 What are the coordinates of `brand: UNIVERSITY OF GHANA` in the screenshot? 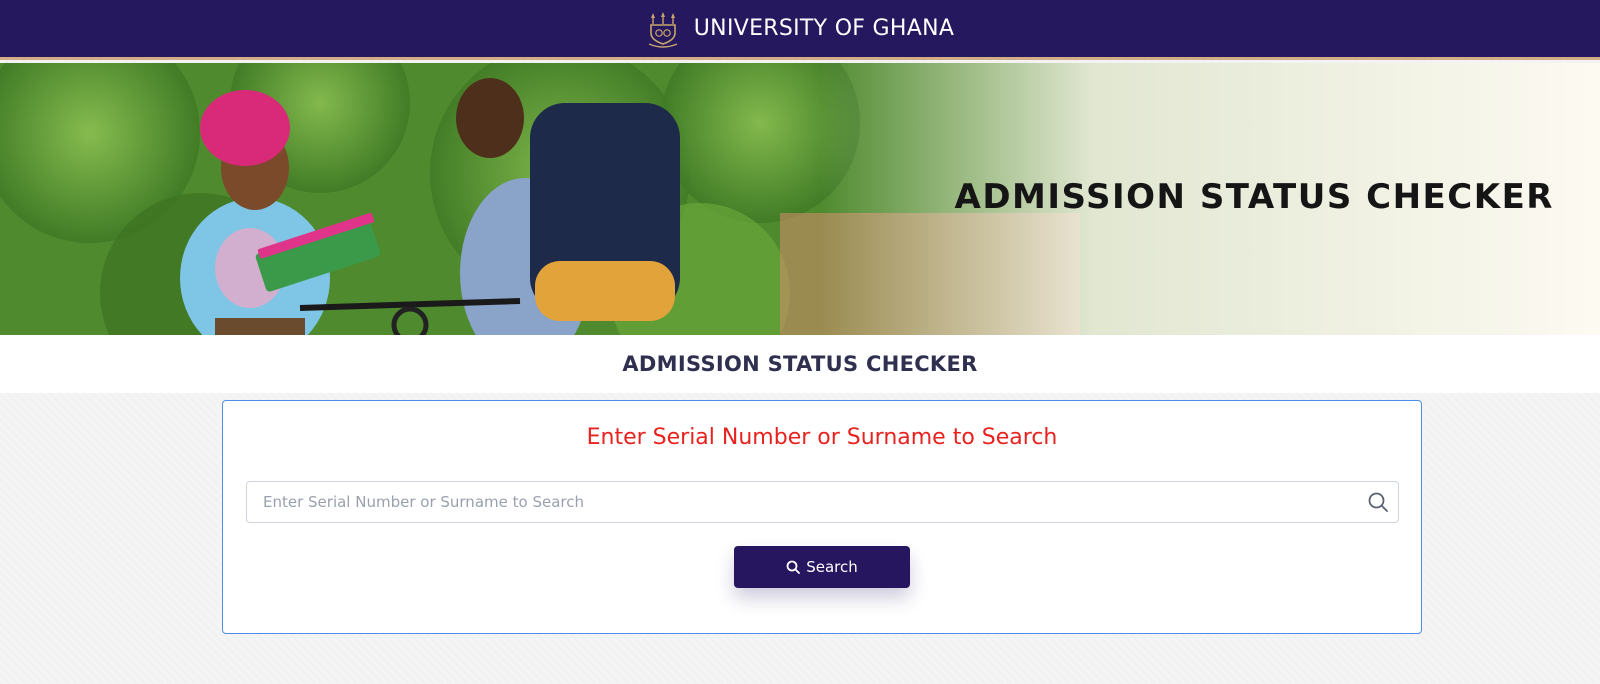 It's located at (800, 29).